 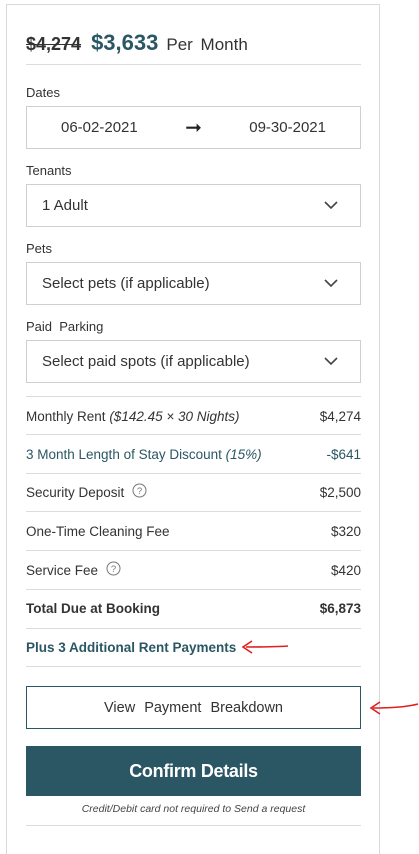 I want to click on row-detail: ($142.45 × 30 Nights), so click(x=174, y=416).